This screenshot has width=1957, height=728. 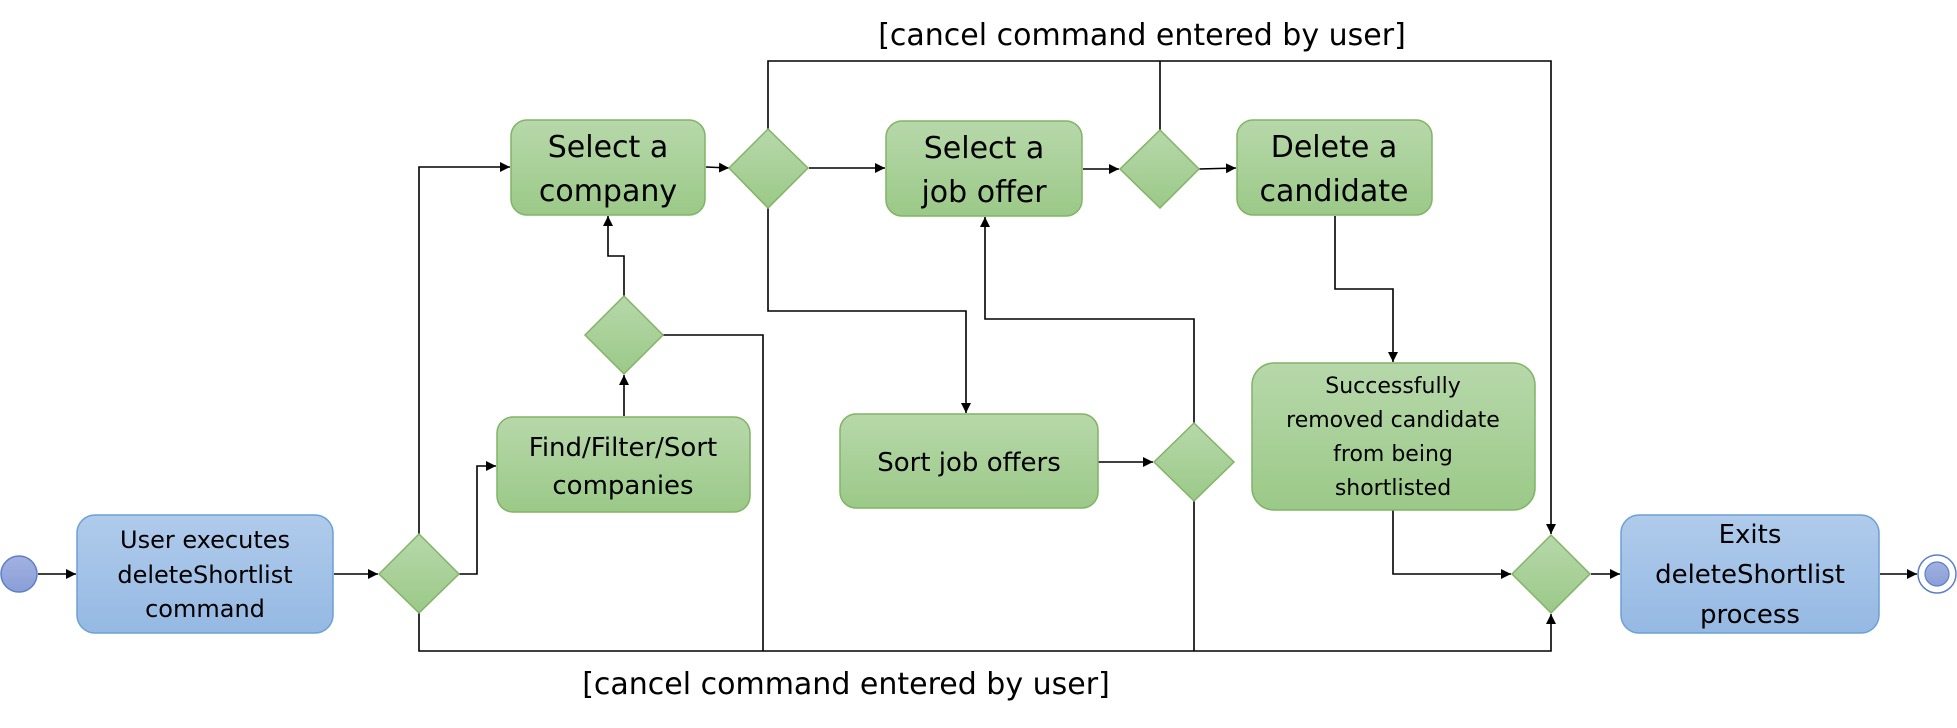 I want to click on success-line-2: removed candidate, so click(x=1393, y=420).